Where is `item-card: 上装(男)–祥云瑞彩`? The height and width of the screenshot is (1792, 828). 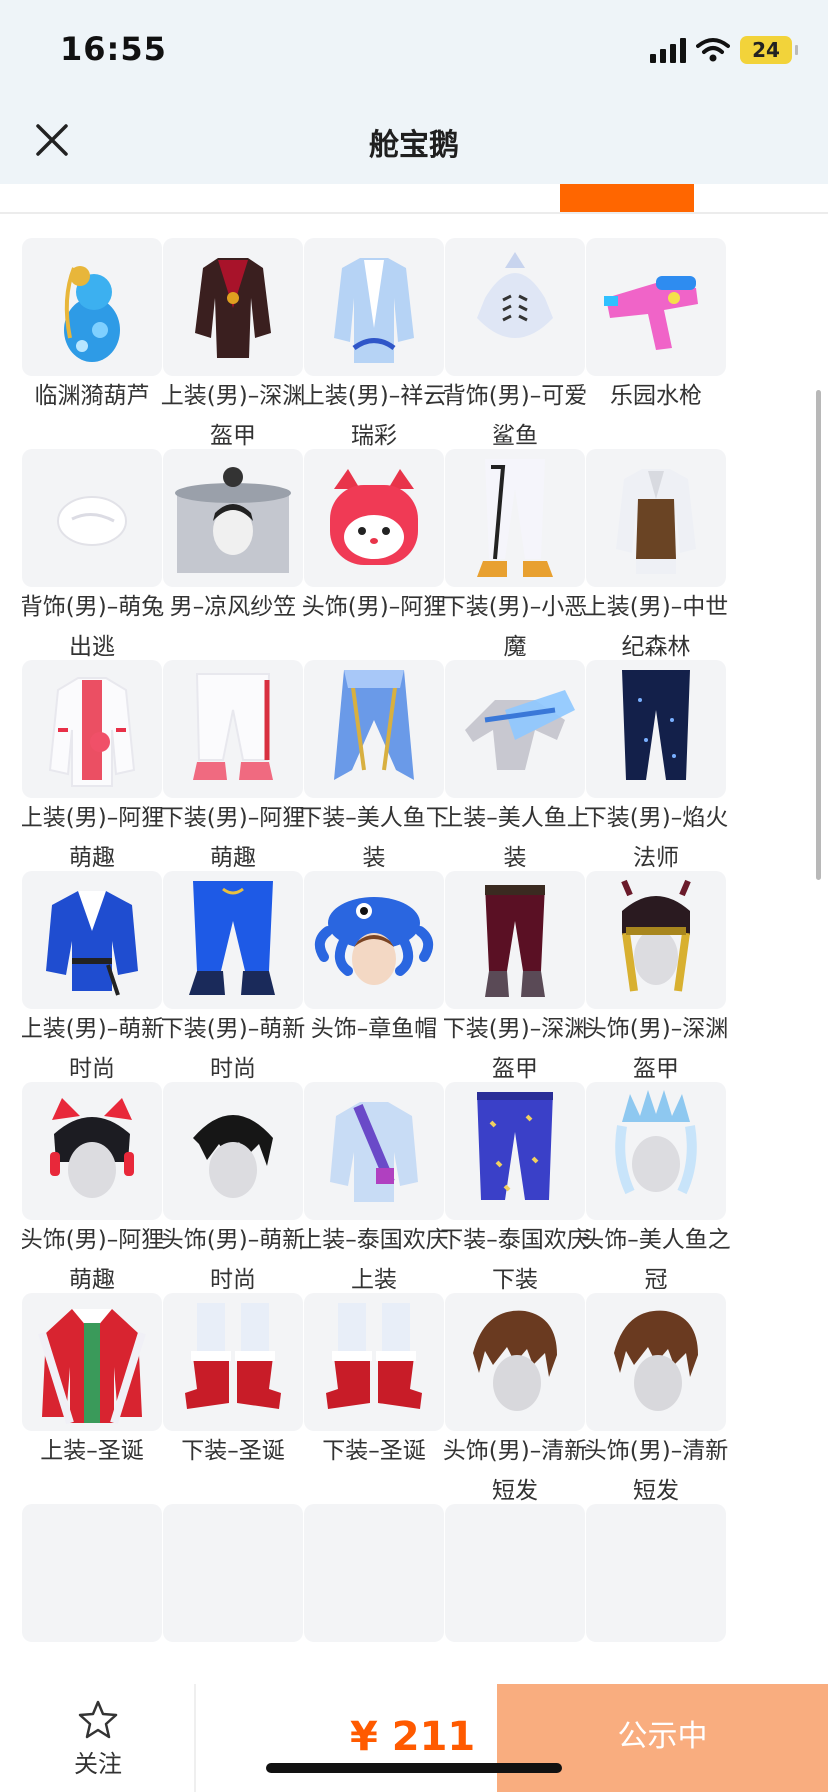 item-card: 上装(男)–祥云瑞彩 is located at coordinates (374, 353).